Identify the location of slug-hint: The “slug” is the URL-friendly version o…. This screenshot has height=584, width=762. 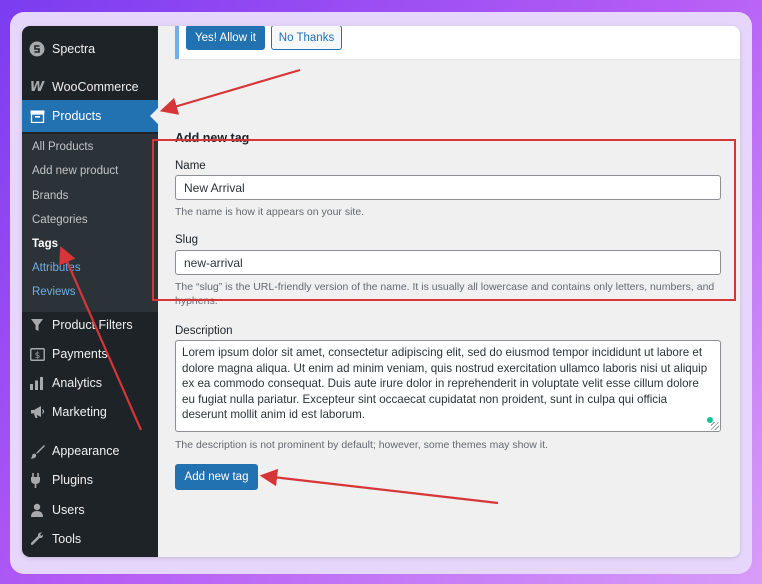
(445, 294).